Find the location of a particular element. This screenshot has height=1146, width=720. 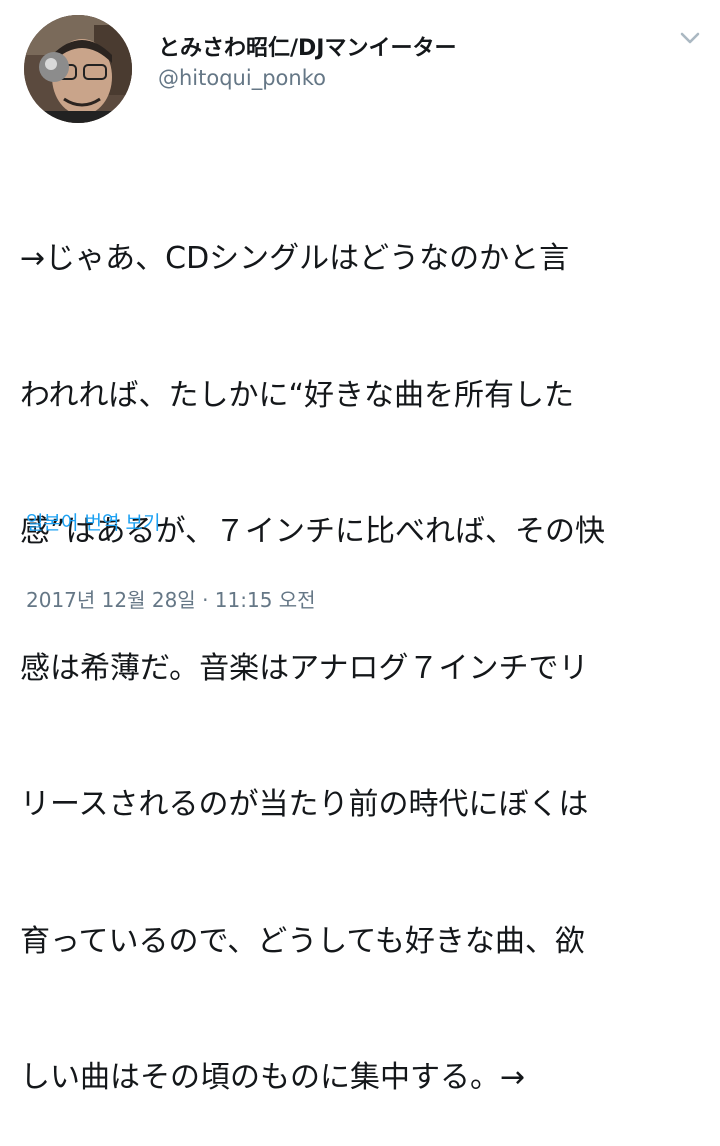

handle: @hitoqui_ponko is located at coordinates (242, 78).